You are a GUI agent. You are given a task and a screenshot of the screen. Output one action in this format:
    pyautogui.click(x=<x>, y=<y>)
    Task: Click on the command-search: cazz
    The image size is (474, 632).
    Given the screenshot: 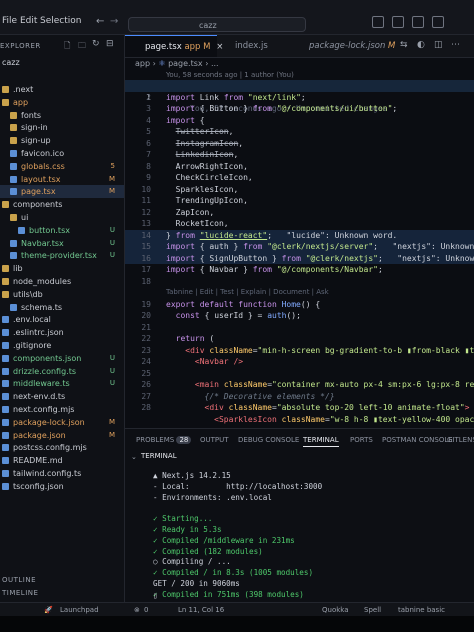 What is the action you would take?
    pyautogui.click(x=217, y=24)
    